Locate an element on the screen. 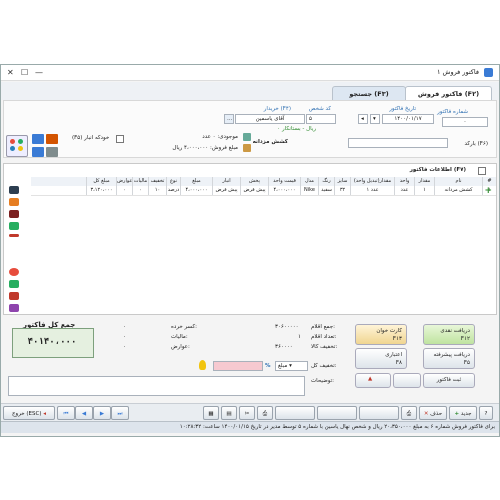 The width and height of the screenshot is (500, 500). stock-text: موجودی: ۰ عدد is located at coordinates (220, 137).